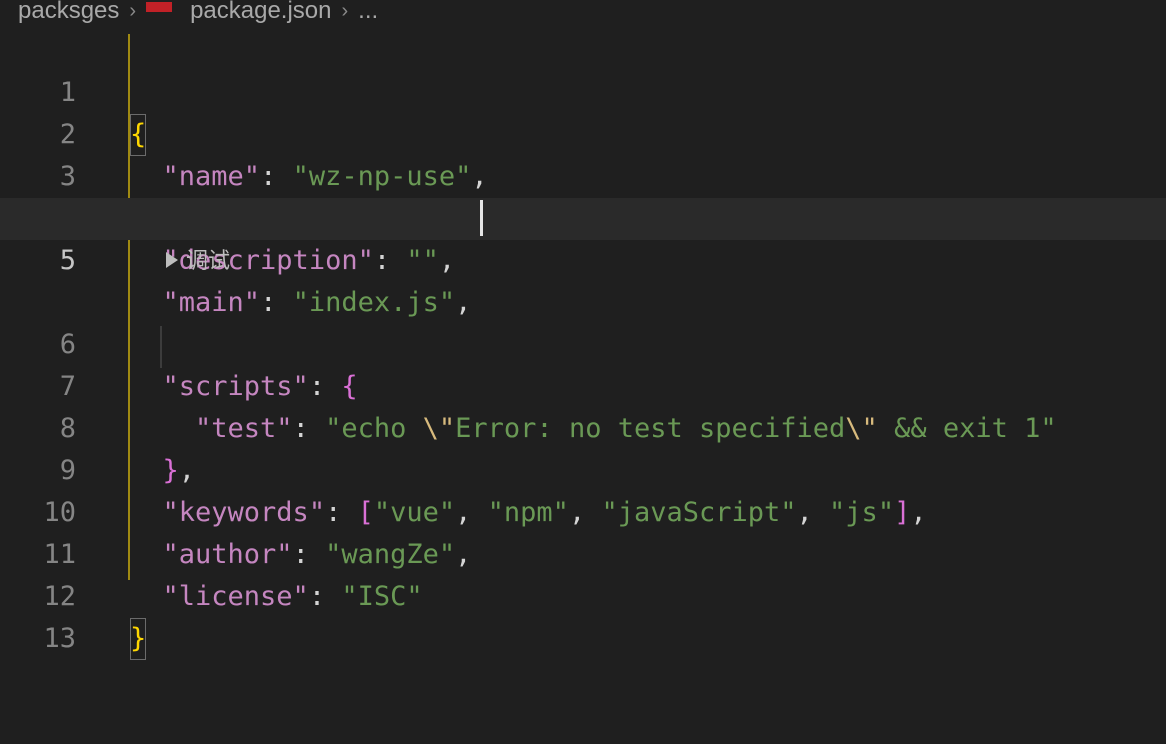 The width and height of the screenshot is (1166, 744). I want to click on code-text: }, so click(138, 639).